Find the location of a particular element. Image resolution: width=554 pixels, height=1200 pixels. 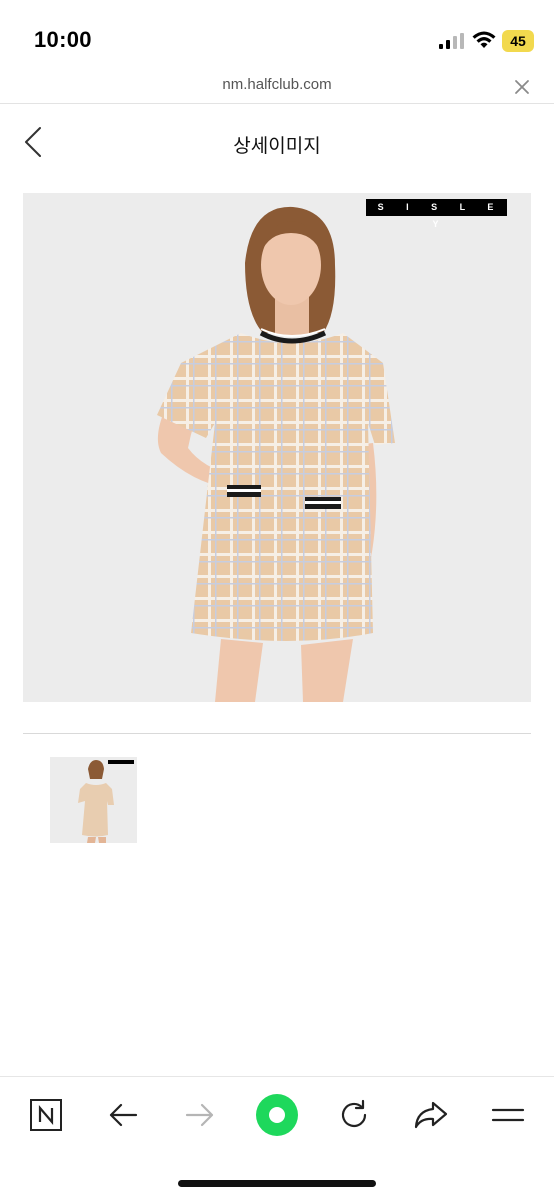

thumbnail-photo is located at coordinates (93, 800).